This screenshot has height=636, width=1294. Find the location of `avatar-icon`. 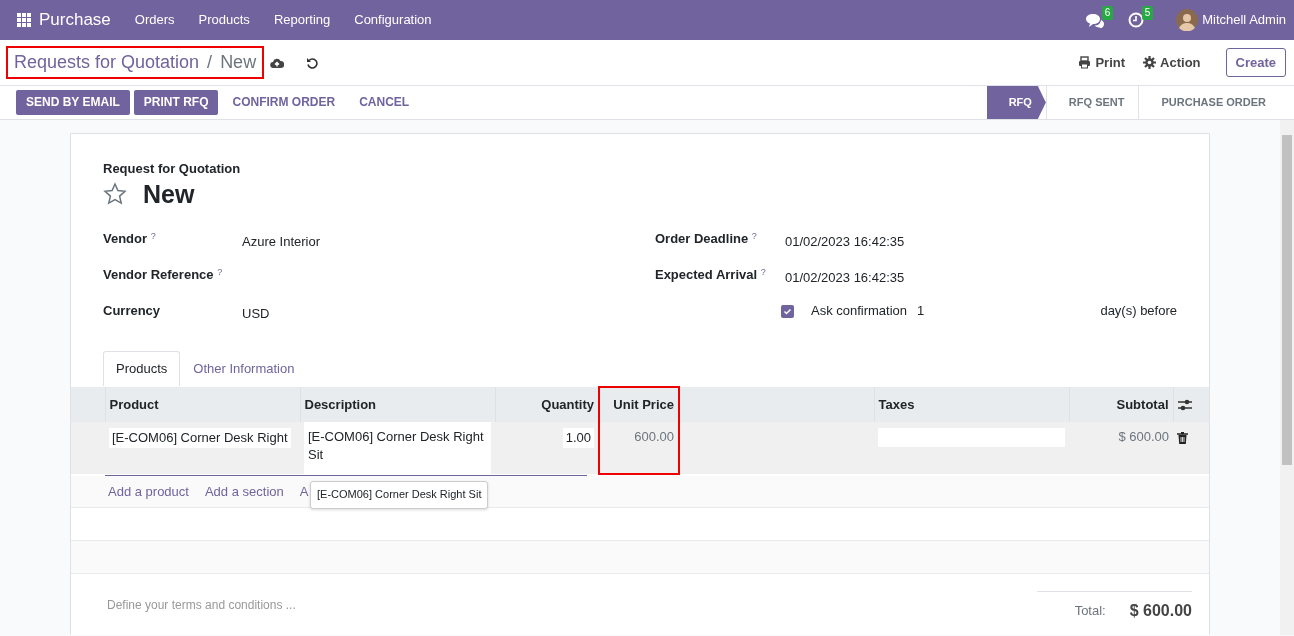

avatar-icon is located at coordinates (1187, 20).